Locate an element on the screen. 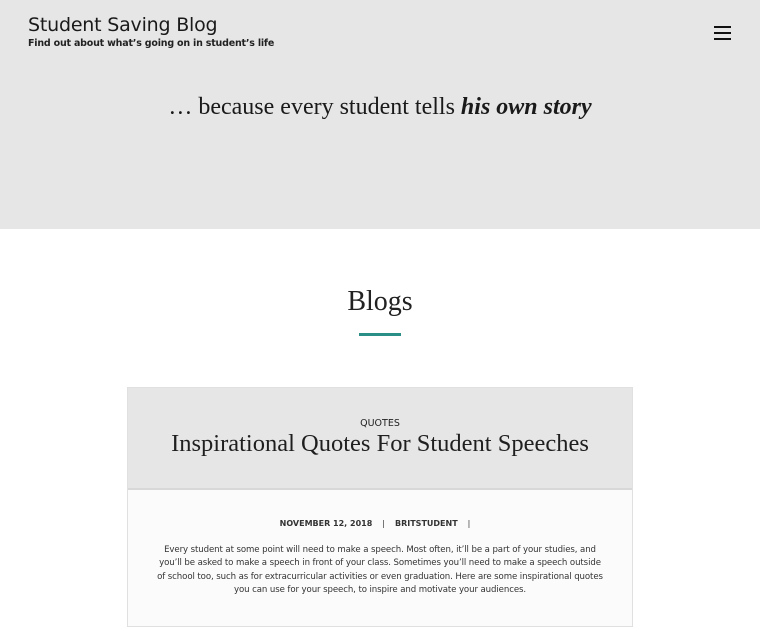 The image size is (760, 627). menu-toggle-button is located at coordinates (723, 33).